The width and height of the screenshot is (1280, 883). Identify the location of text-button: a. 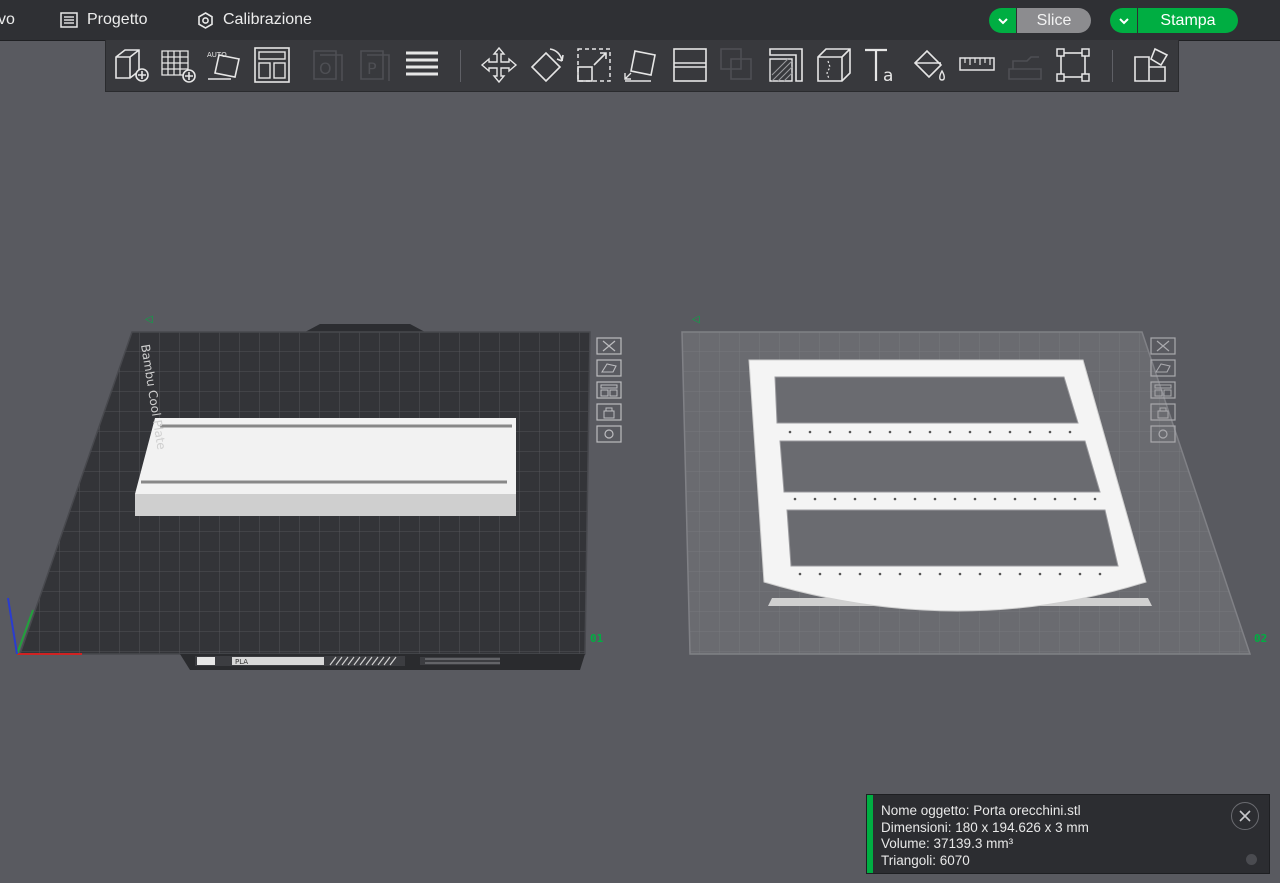
(881, 65).